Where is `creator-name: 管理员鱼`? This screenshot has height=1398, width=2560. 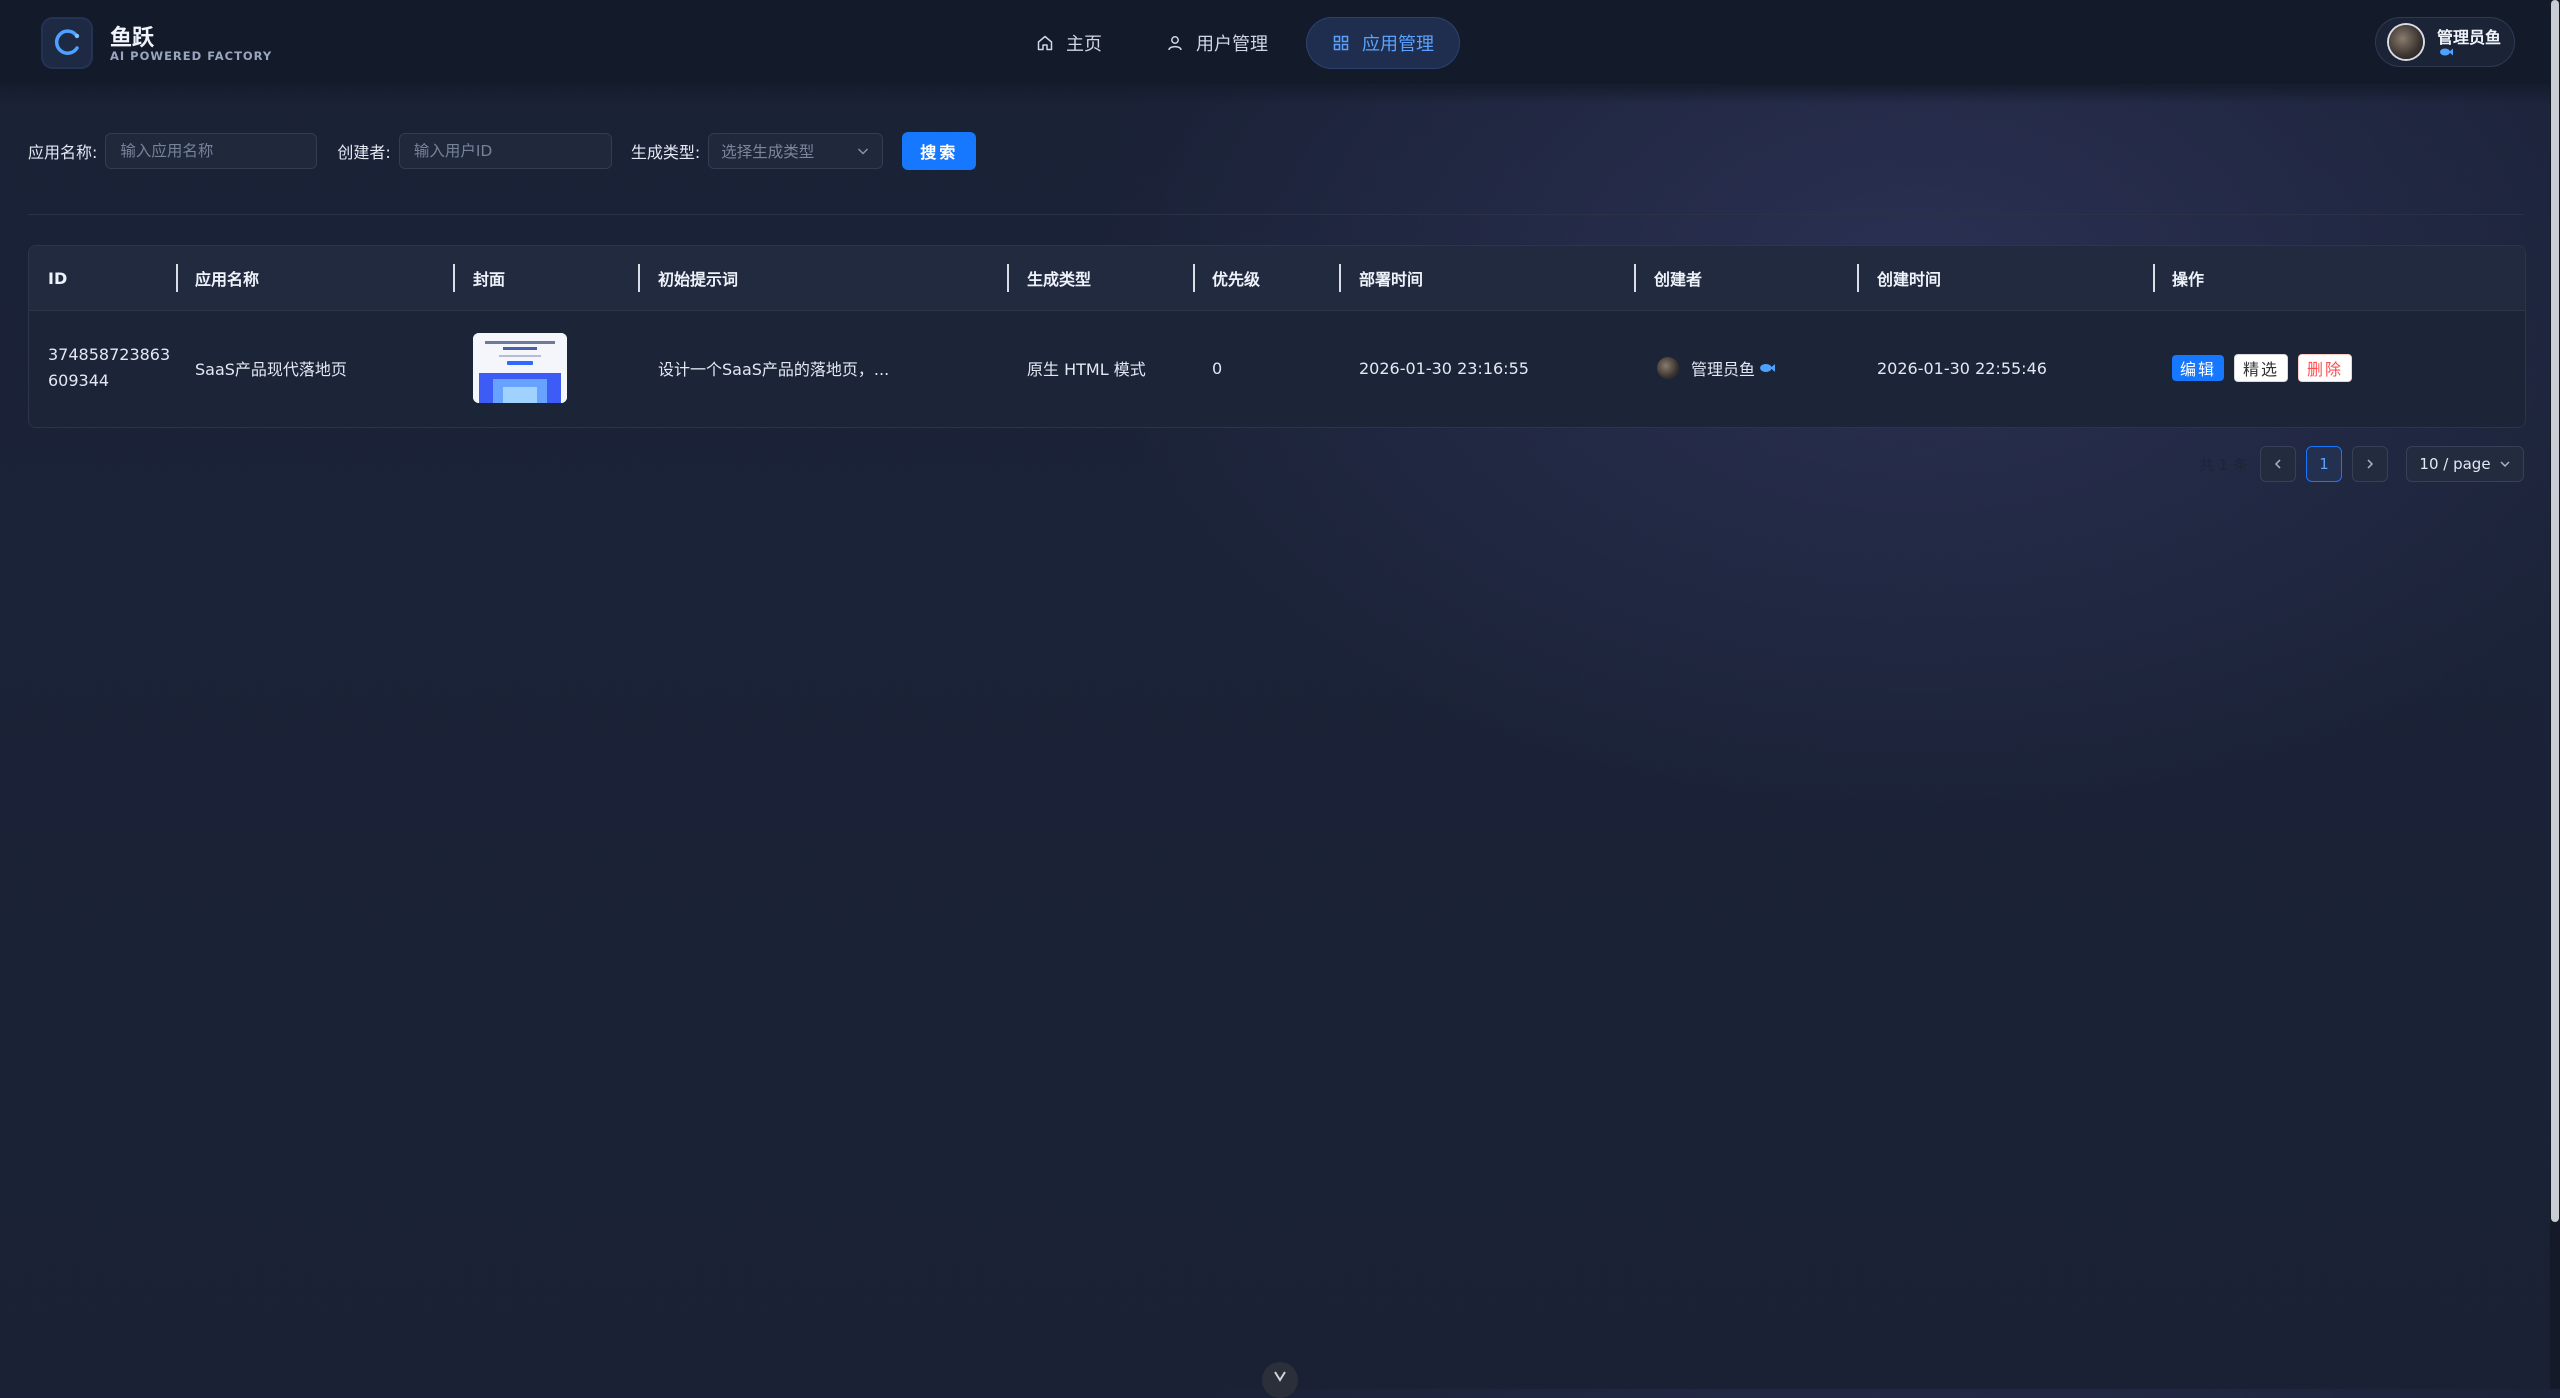
creator-name: 管理员鱼 is located at coordinates (1723, 369).